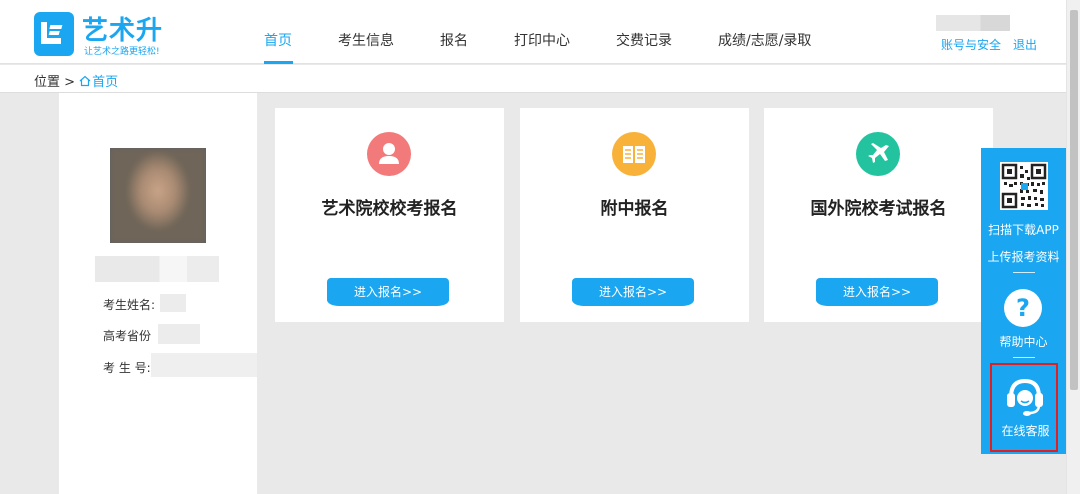 This screenshot has height=494, width=1080. Describe the element at coordinates (1024, 186) in the screenshot. I see `qr-code-icon` at that location.